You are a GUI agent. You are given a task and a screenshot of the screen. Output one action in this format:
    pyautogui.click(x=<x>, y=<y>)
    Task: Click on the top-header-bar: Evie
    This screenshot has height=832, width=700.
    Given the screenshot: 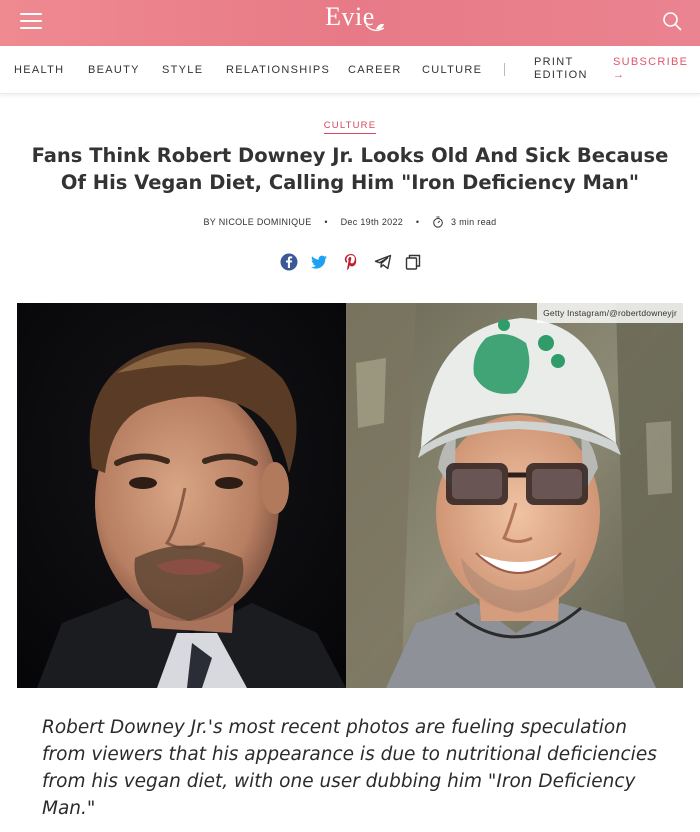 What is the action you would take?
    pyautogui.click(x=350, y=23)
    